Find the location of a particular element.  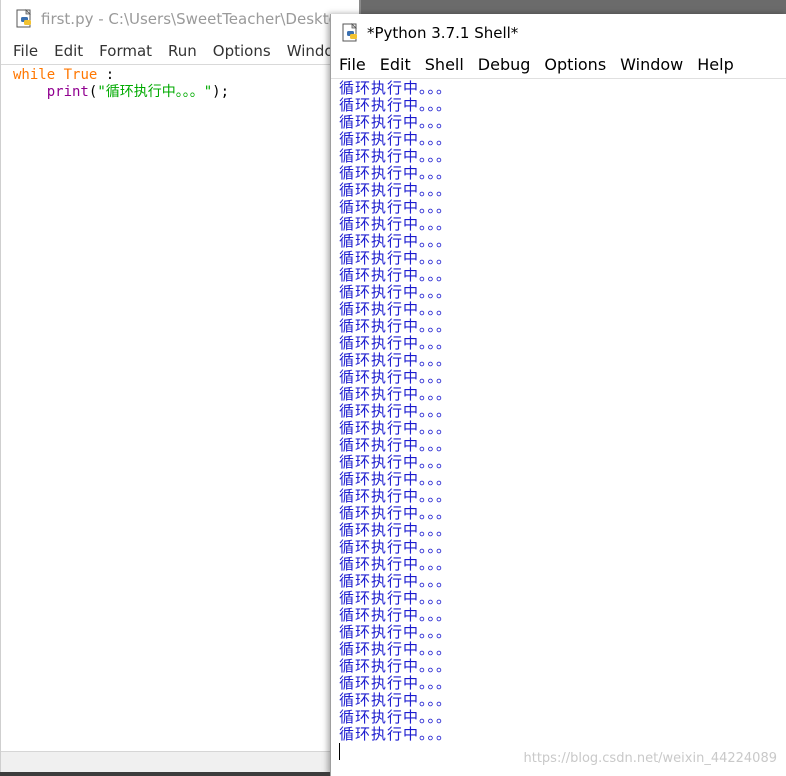

editor-titlebar: first.py - C:\Users\SweetTeacher\Deskto is located at coordinates (181, 19).